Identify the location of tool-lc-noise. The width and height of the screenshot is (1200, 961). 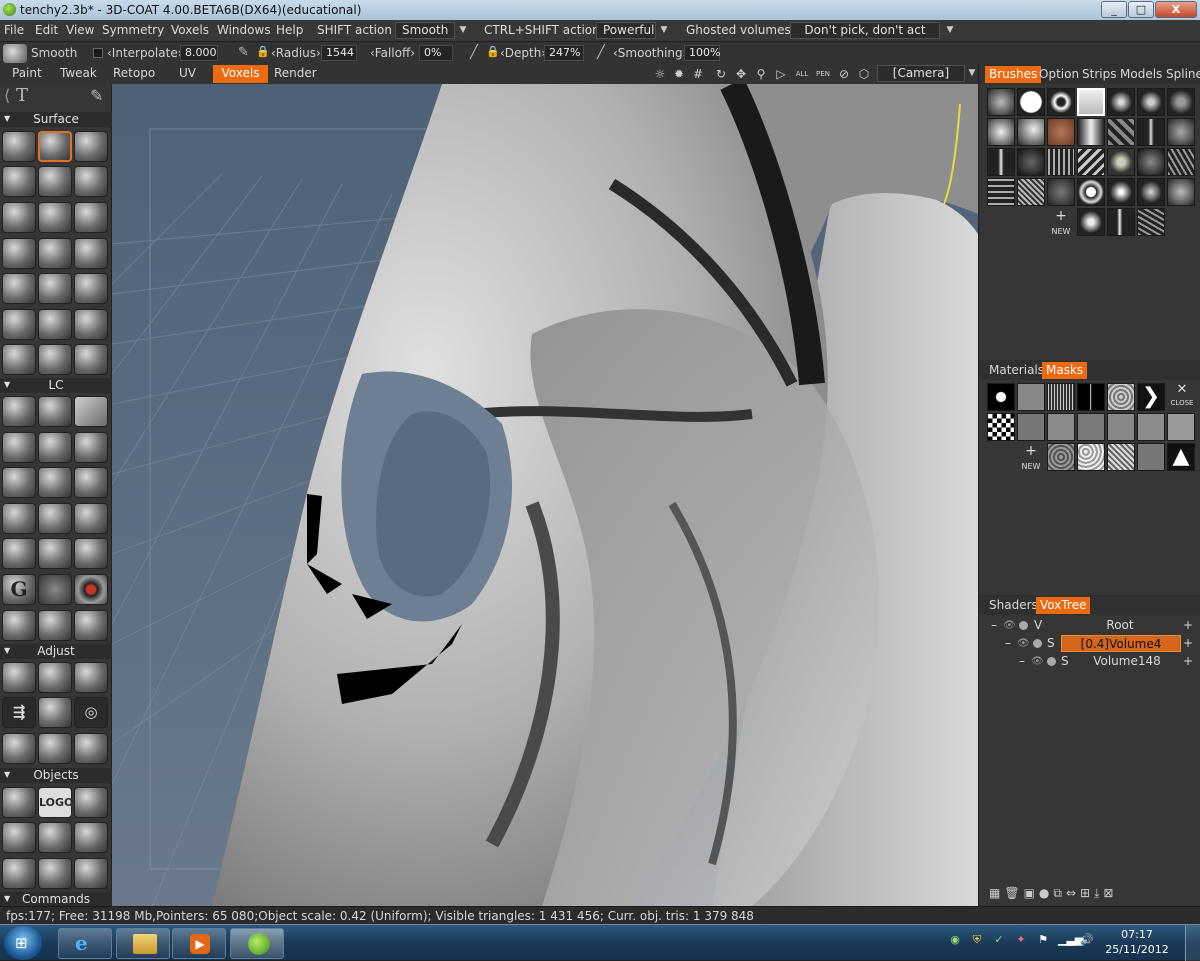
(55, 589).